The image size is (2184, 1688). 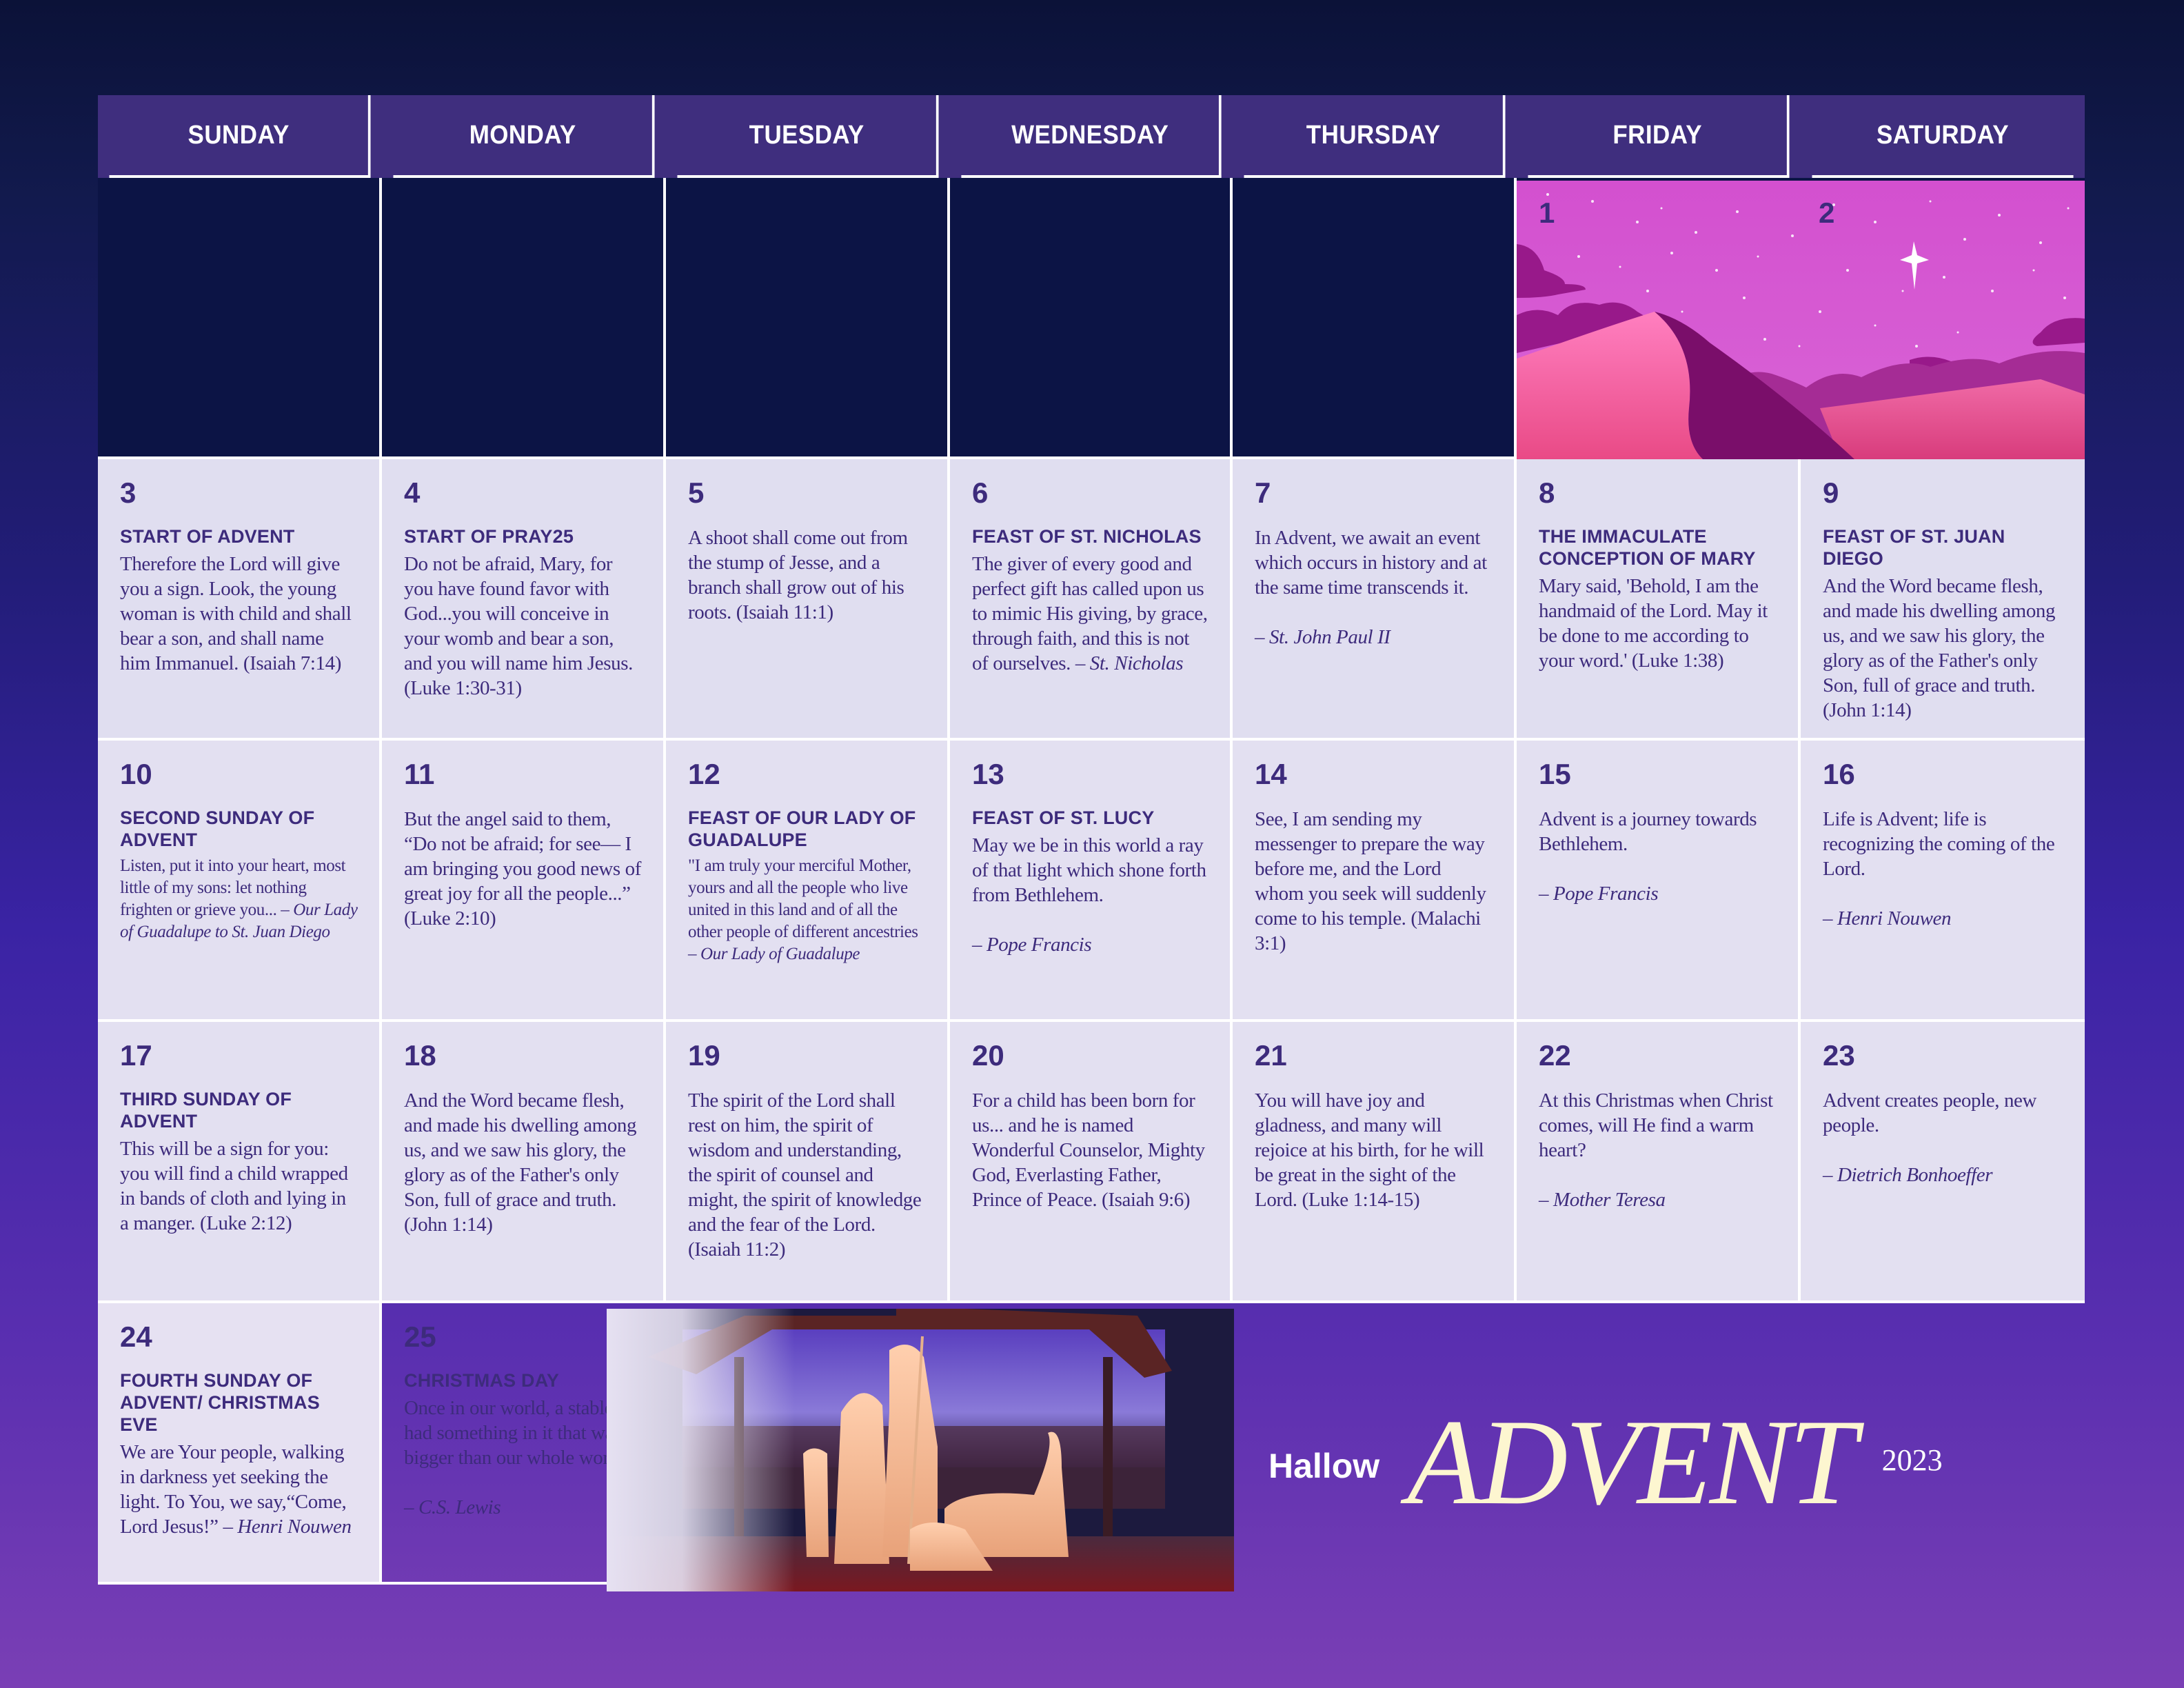 I want to click on weekday-saturday: SATURDAY, so click(x=1943, y=136).